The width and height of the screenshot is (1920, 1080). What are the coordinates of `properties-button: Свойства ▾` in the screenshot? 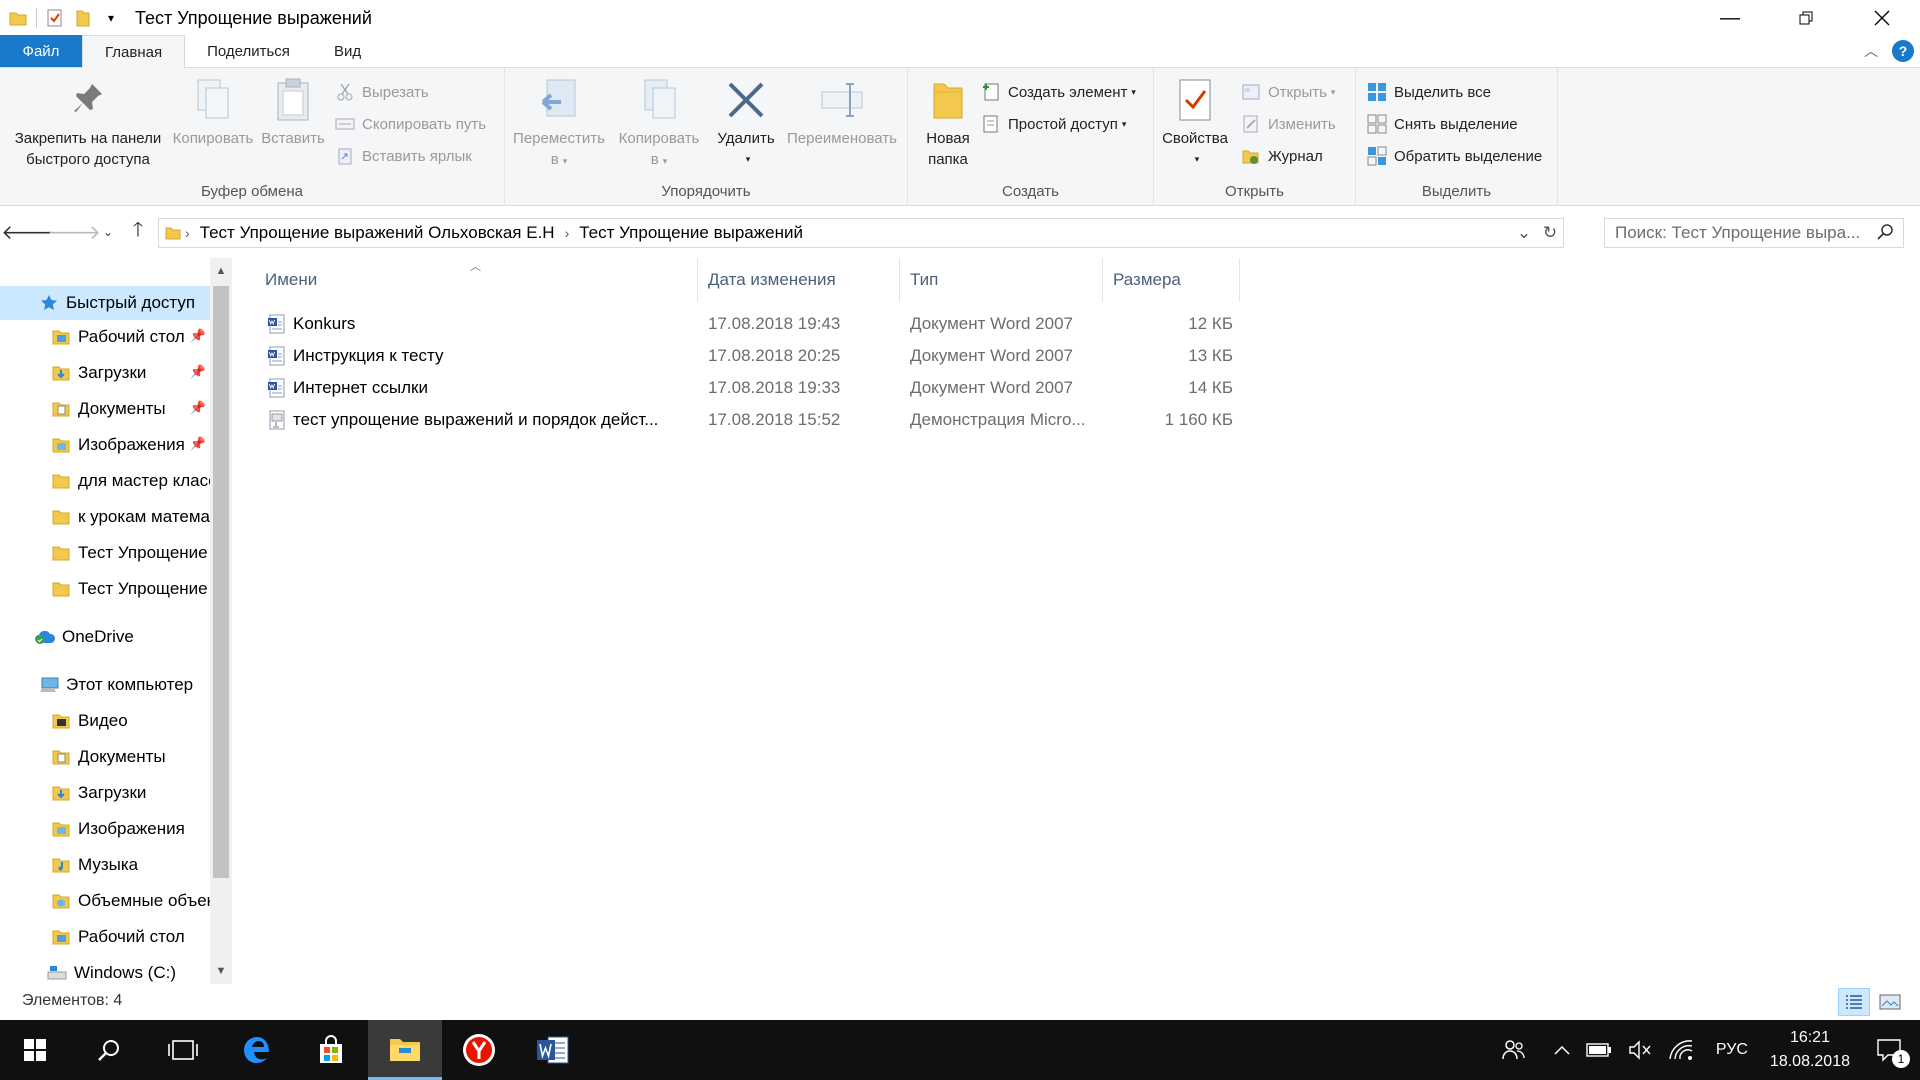 It's located at (1195, 123).